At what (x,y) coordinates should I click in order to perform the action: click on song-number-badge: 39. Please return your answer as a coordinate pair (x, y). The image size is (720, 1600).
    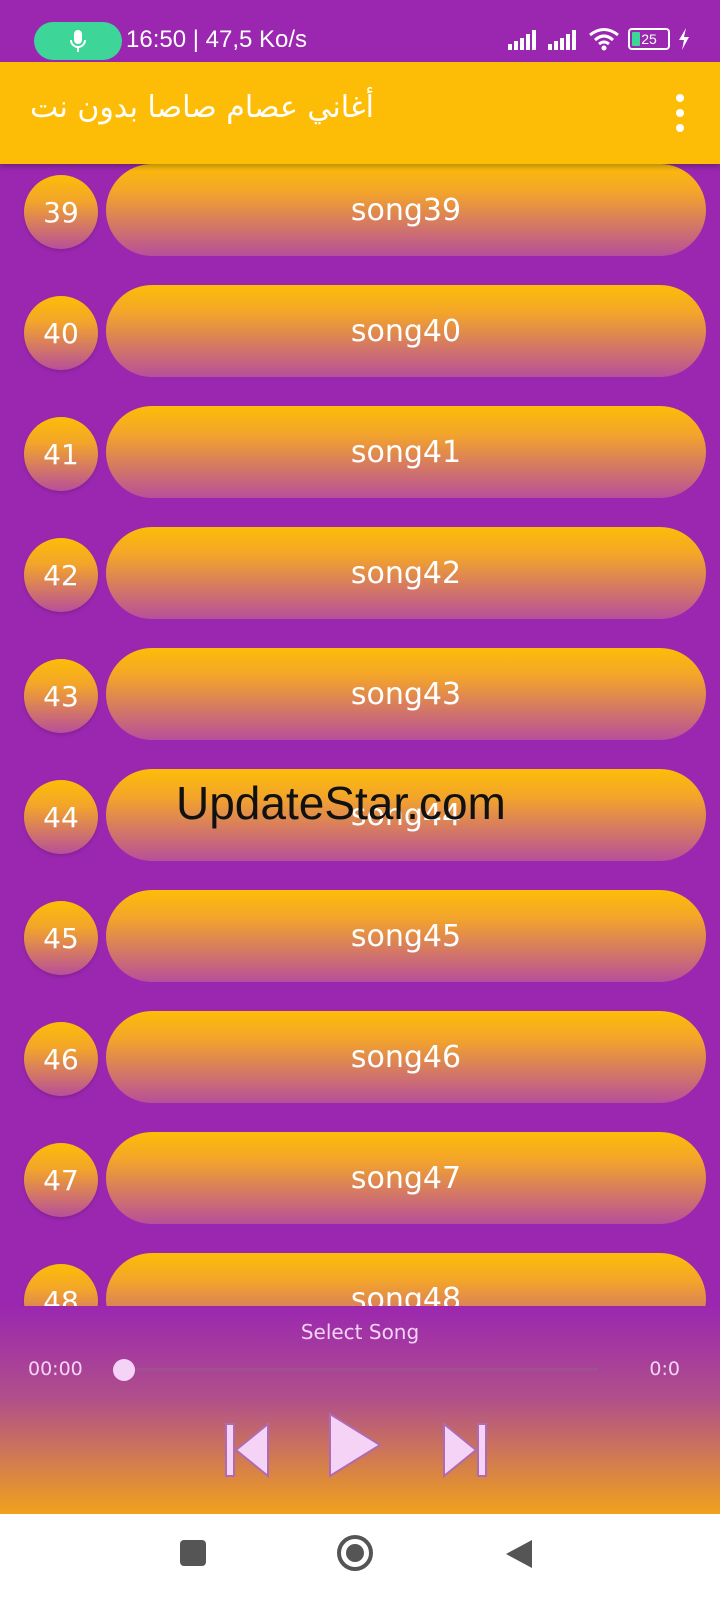
    Looking at the image, I should click on (61, 212).